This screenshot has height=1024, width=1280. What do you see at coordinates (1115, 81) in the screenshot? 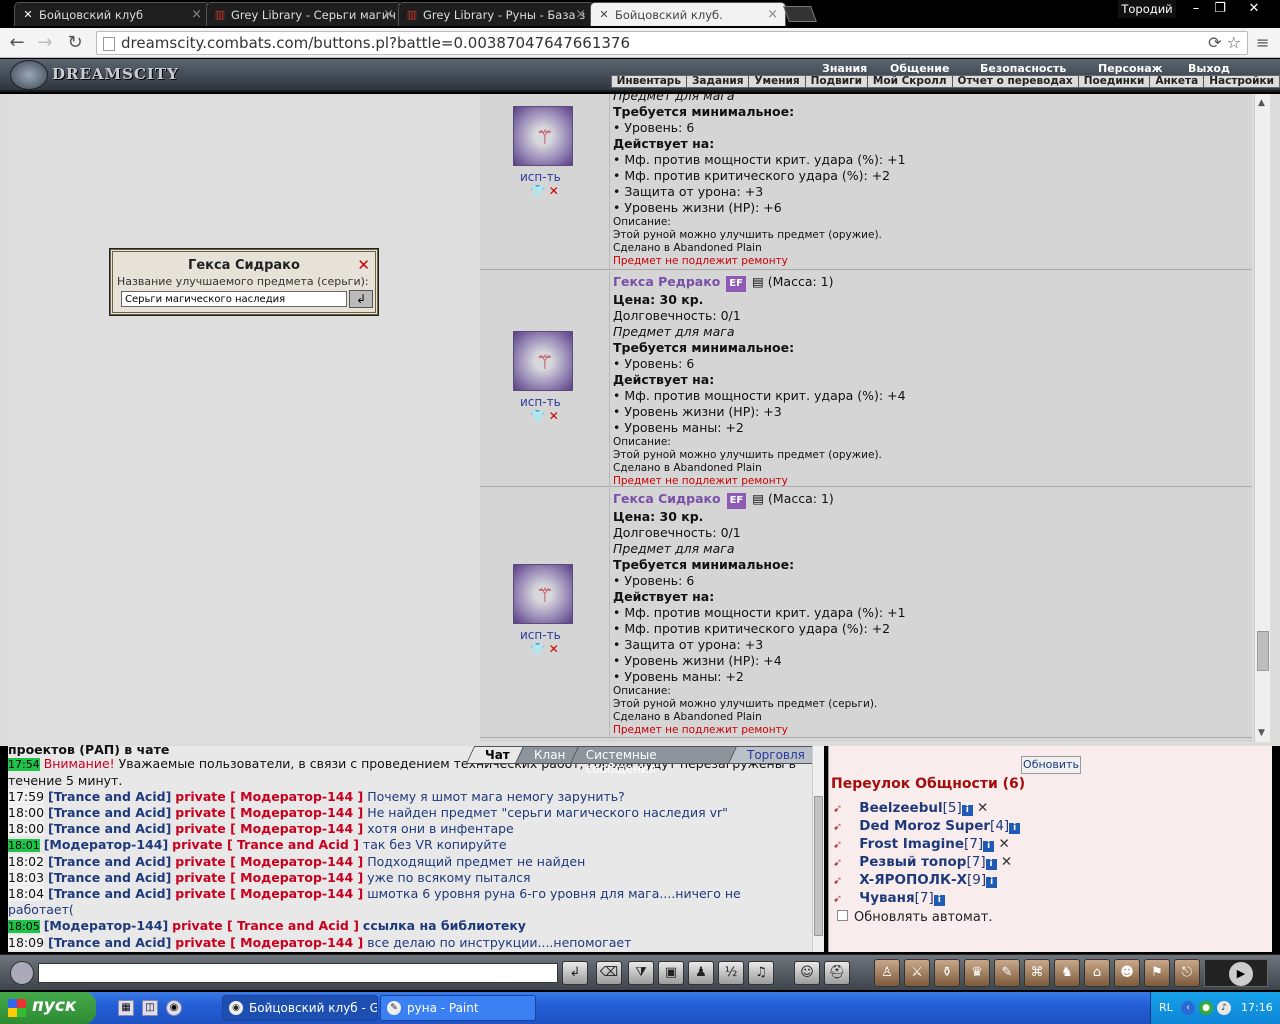
I see `submenu-fights: Поединки` at bounding box center [1115, 81].